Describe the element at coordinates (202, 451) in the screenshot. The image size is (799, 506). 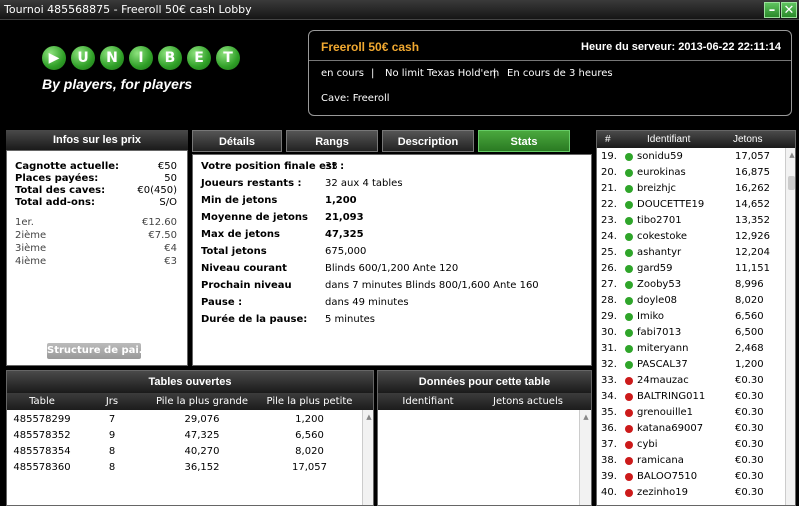
I see `table-largest-stack: 40,270` at that location.